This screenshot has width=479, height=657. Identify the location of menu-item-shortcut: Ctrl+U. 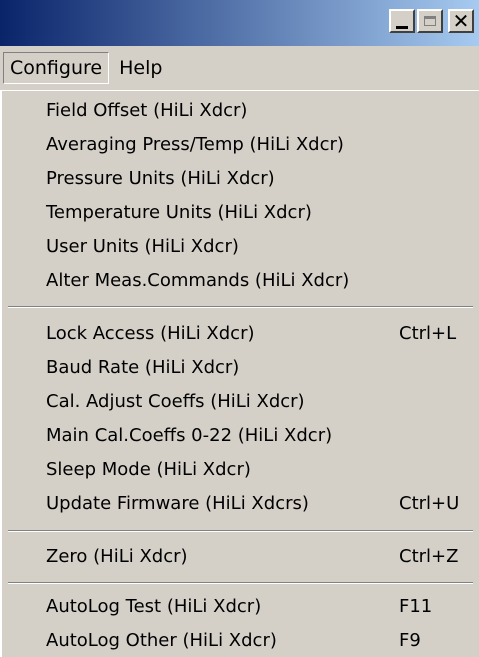
(429, 503).